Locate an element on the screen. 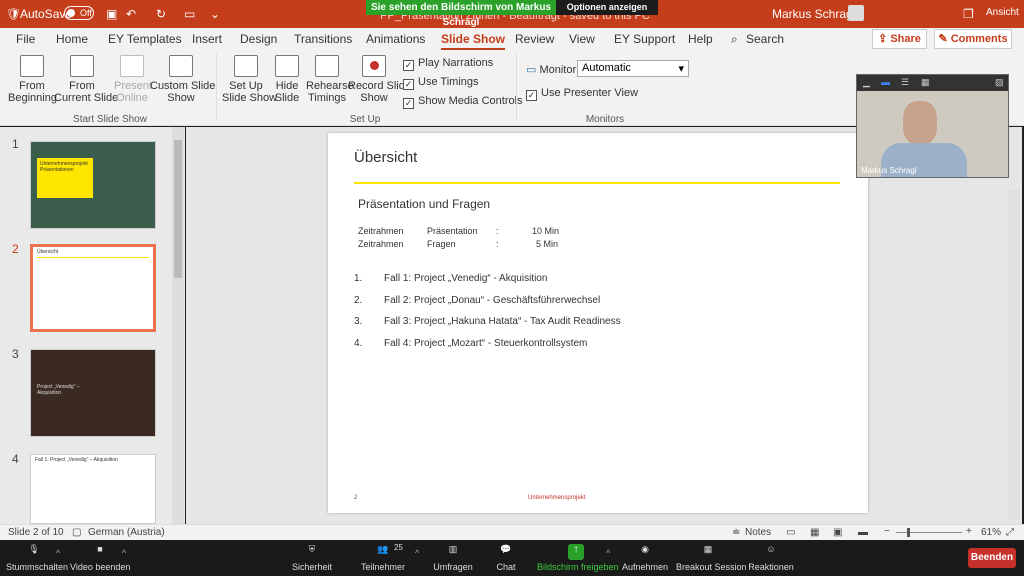 This screenshot has width=1024, height=576. chevron-down-icon: ▾ is located at coordinates (681, 69).